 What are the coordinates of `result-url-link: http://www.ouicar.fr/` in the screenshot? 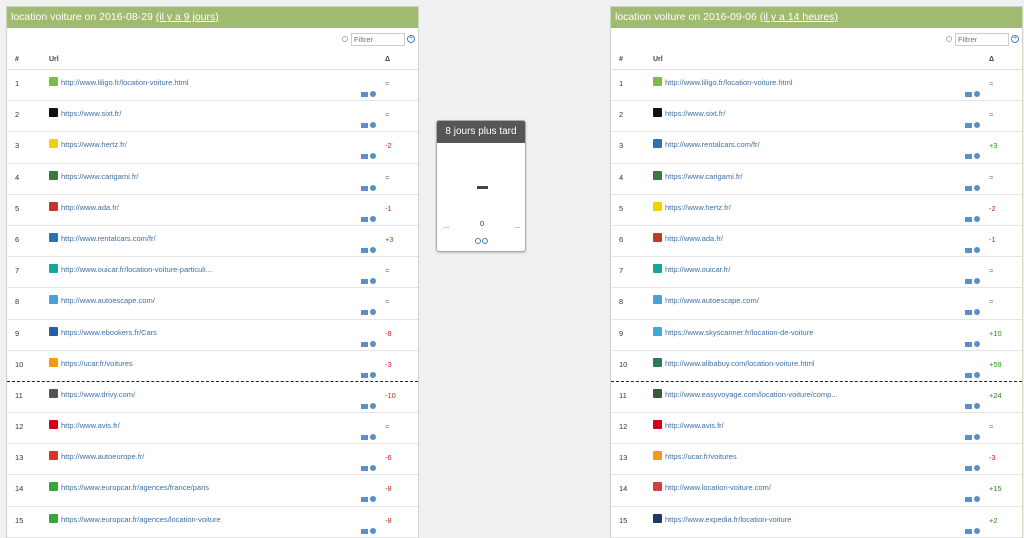 It's located at (697, 269).